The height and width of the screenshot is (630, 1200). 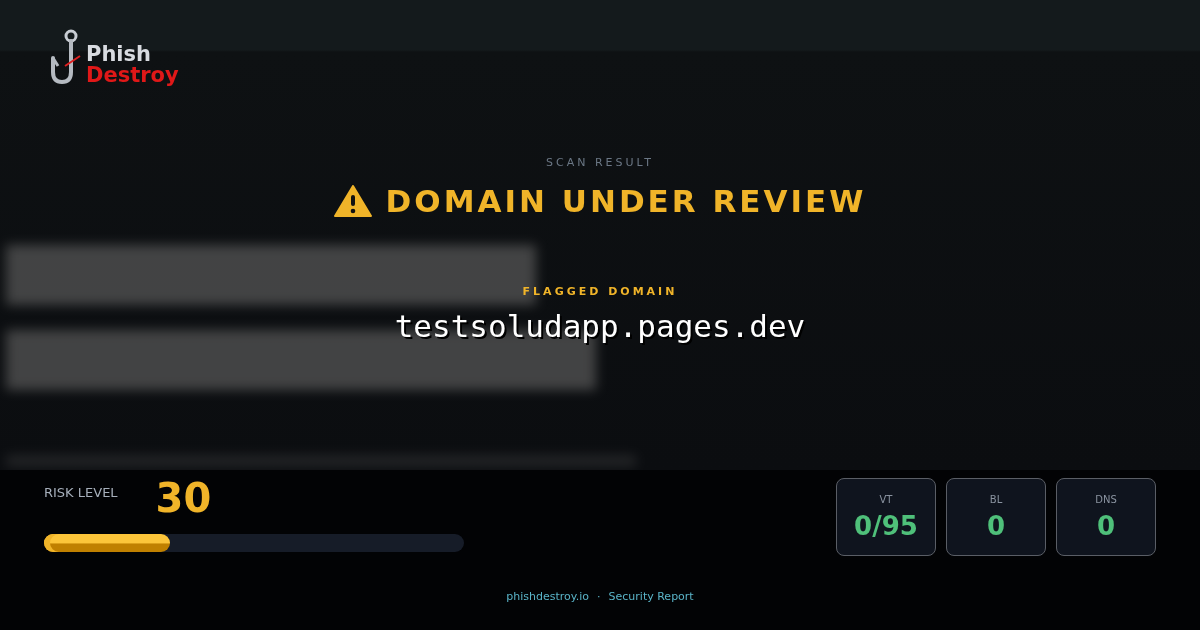 What do you see at coordinates (651, 596) in the screenshot?
I see `footer-title: Security Report` at bounding box center [651, 596].